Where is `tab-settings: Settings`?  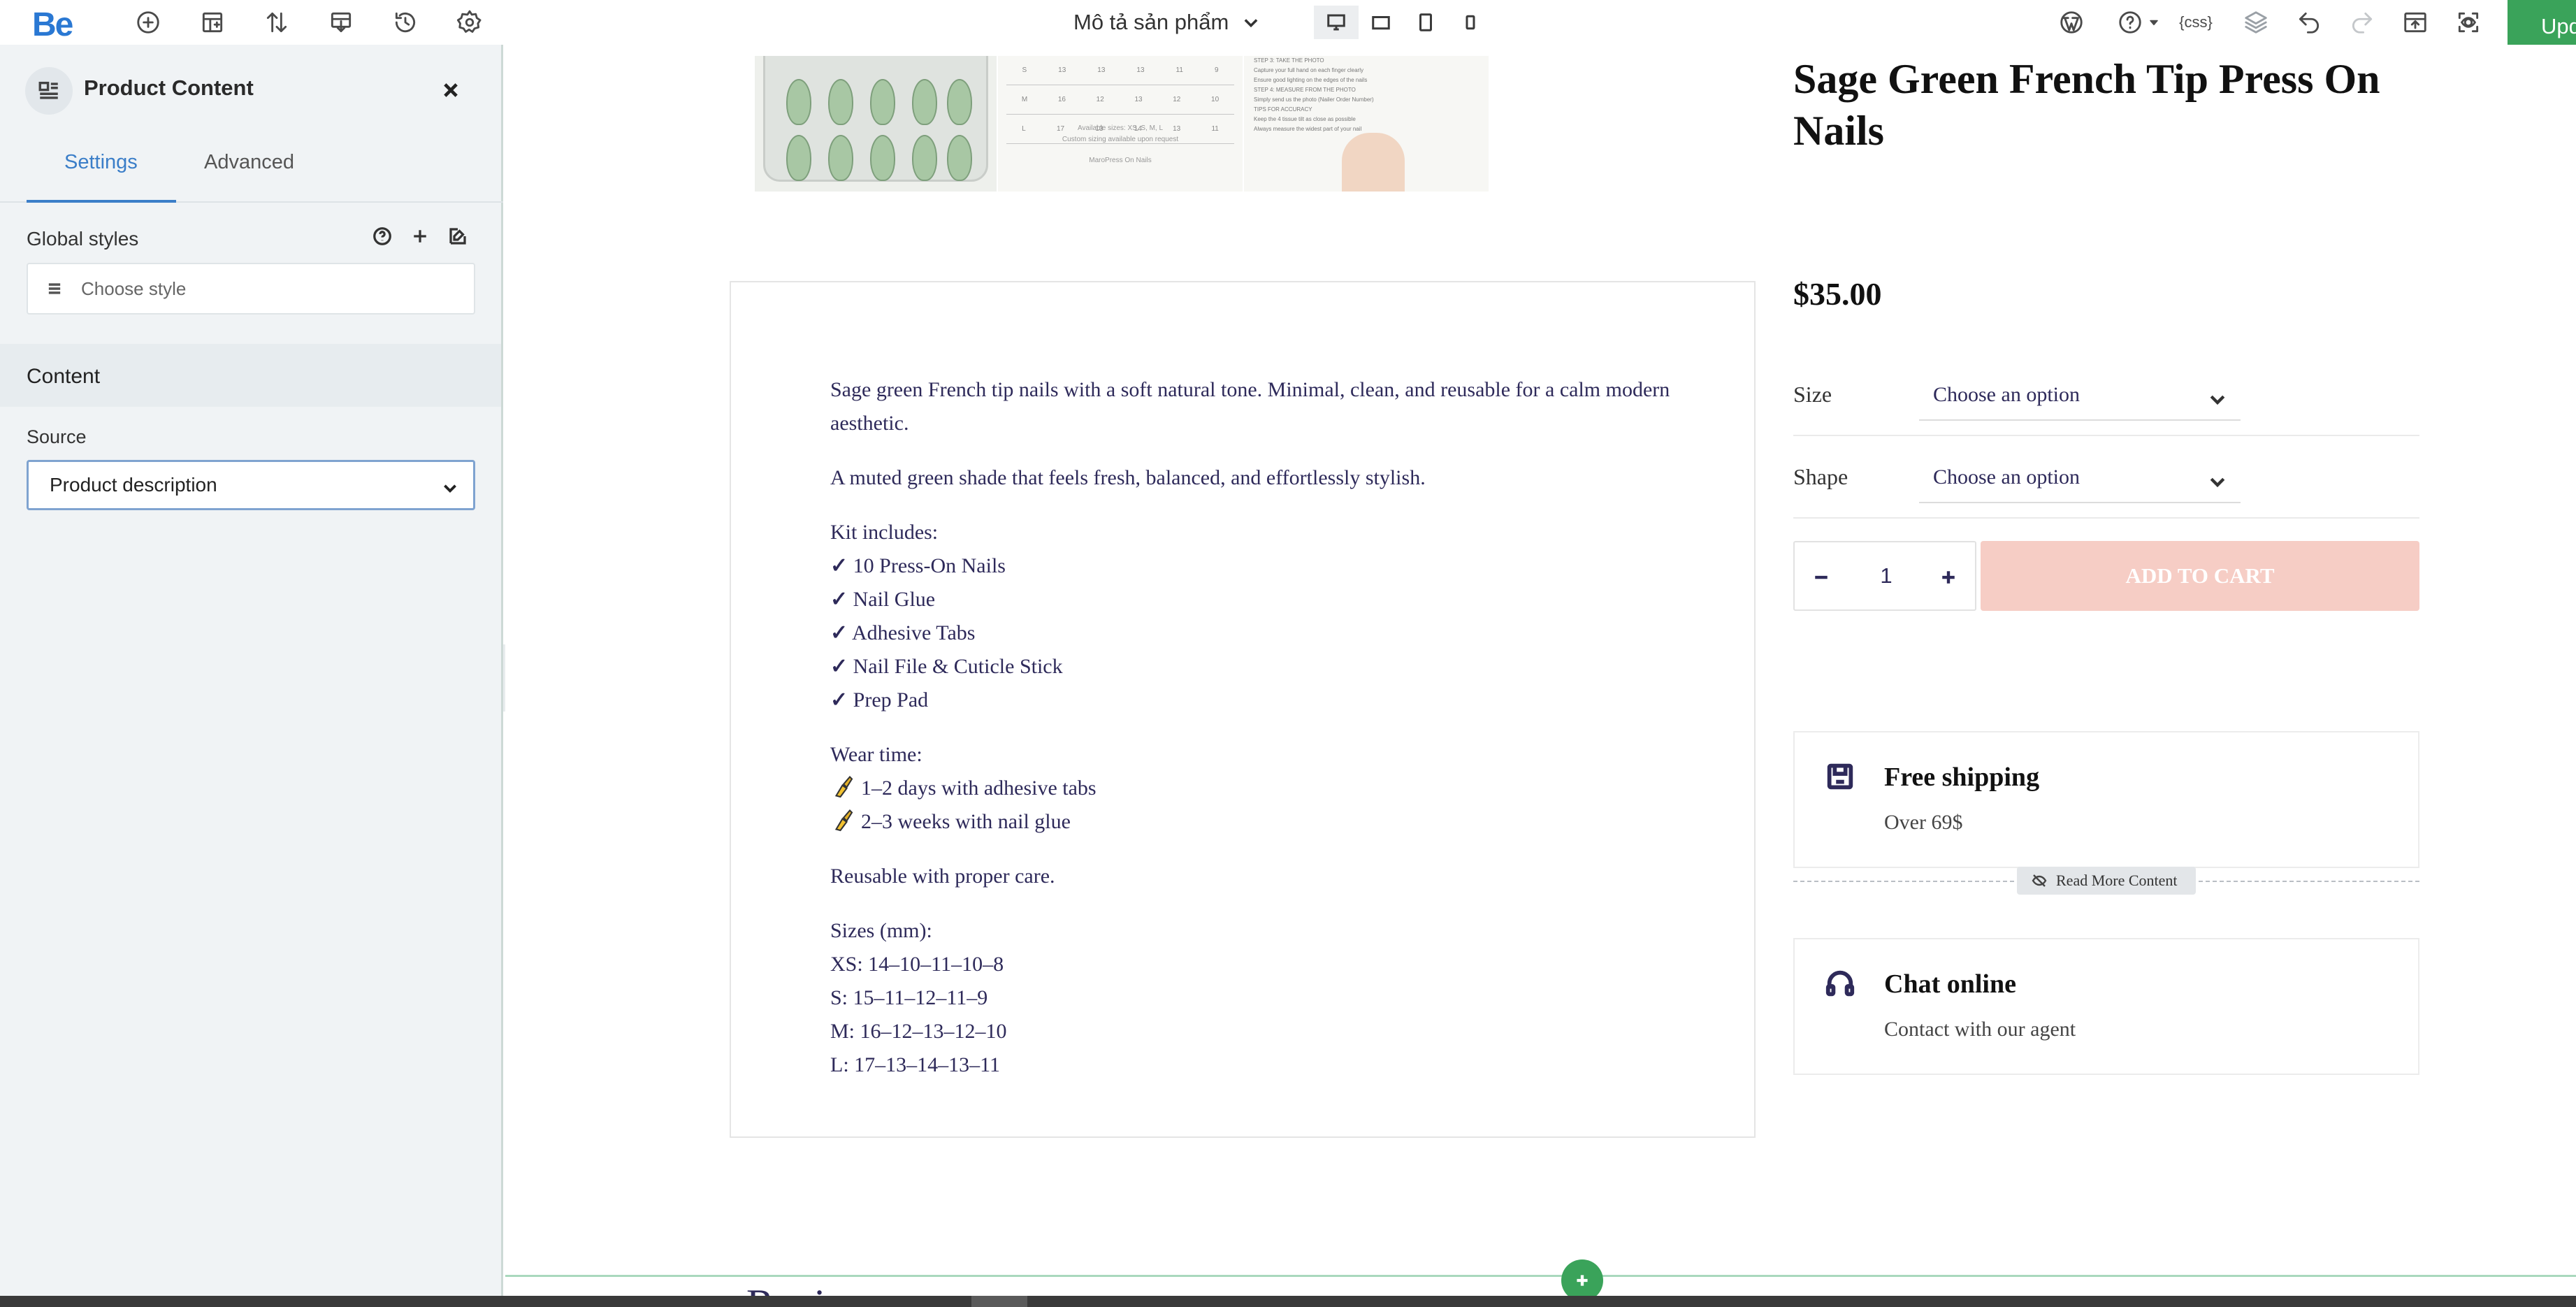
tab-settings: Settings is located at coordinates (101, 177).